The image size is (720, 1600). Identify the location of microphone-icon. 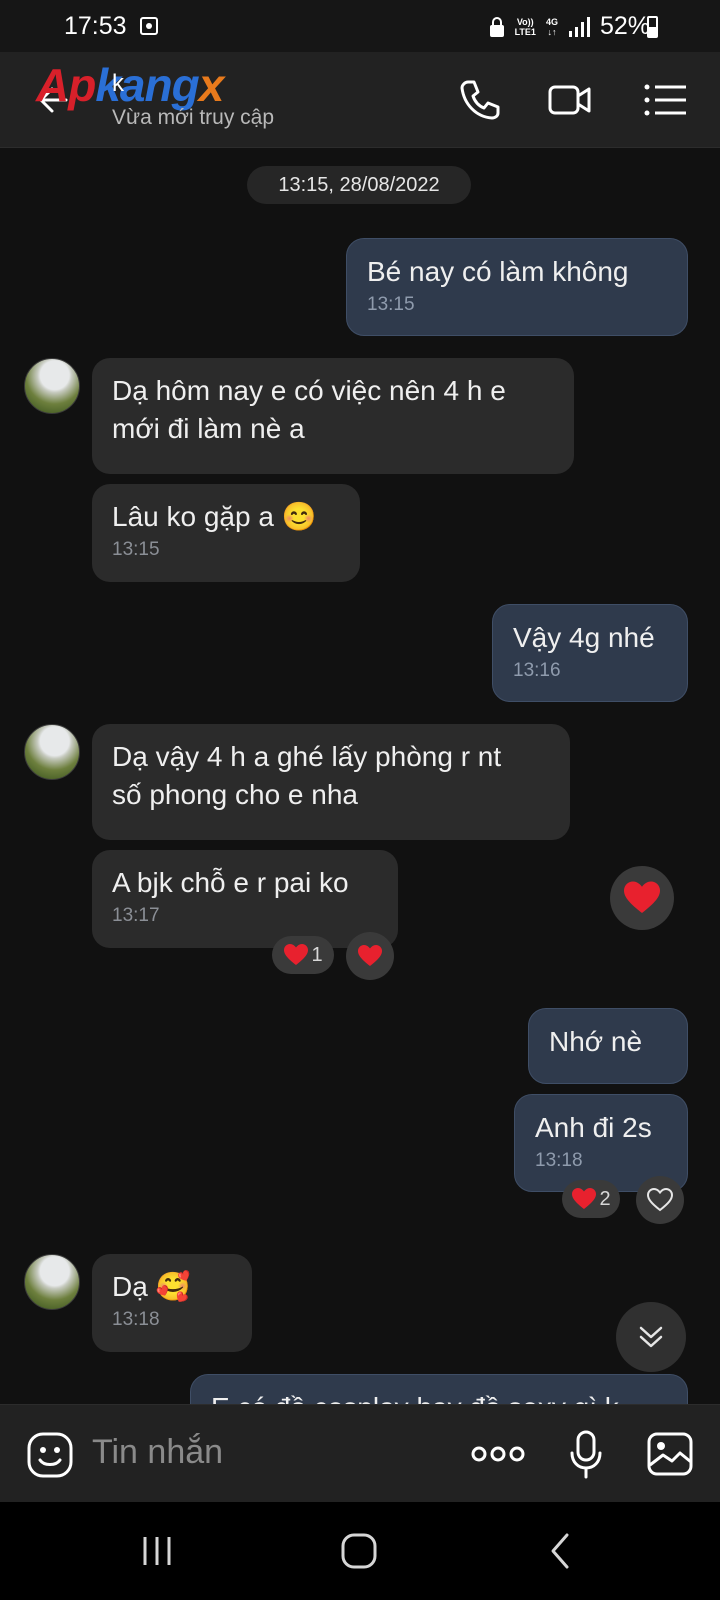
(586, 1455).